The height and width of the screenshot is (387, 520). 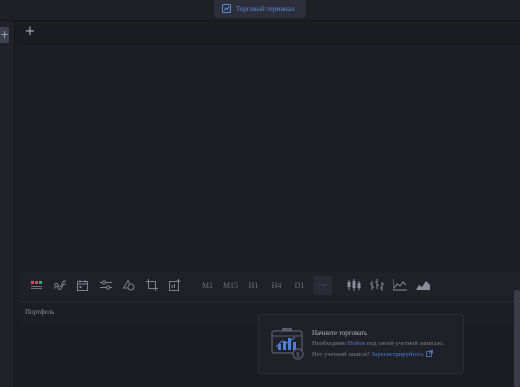 What do you see at coordinates (276, 285) in the screenshot?
I see `timeframe-h4: H4` at bounding box center [276, 285].